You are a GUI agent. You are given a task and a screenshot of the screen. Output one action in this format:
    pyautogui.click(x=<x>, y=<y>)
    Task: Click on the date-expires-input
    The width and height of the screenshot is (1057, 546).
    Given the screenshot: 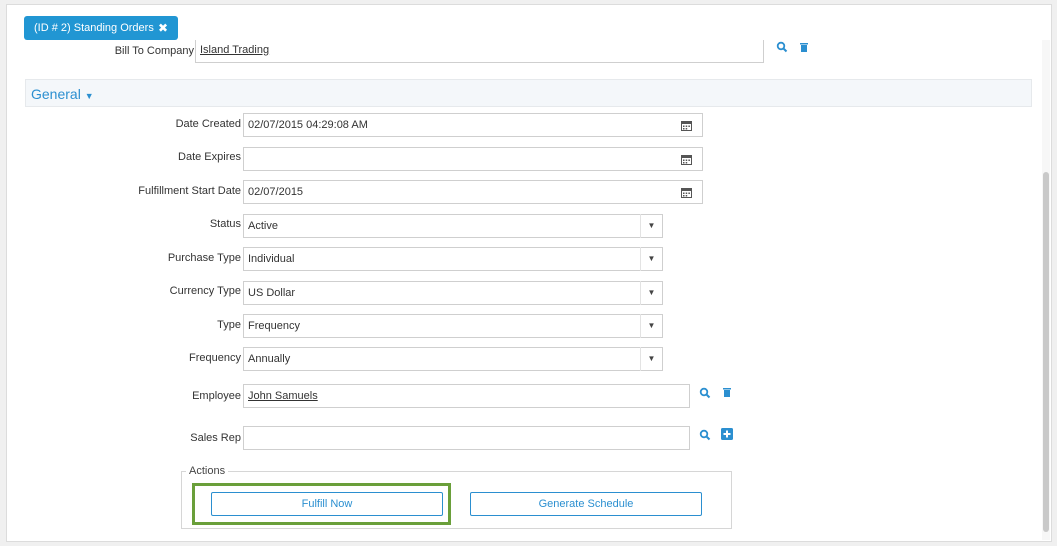 What is the action you would take?
    pyautogui.click(x=457, y=159)
    